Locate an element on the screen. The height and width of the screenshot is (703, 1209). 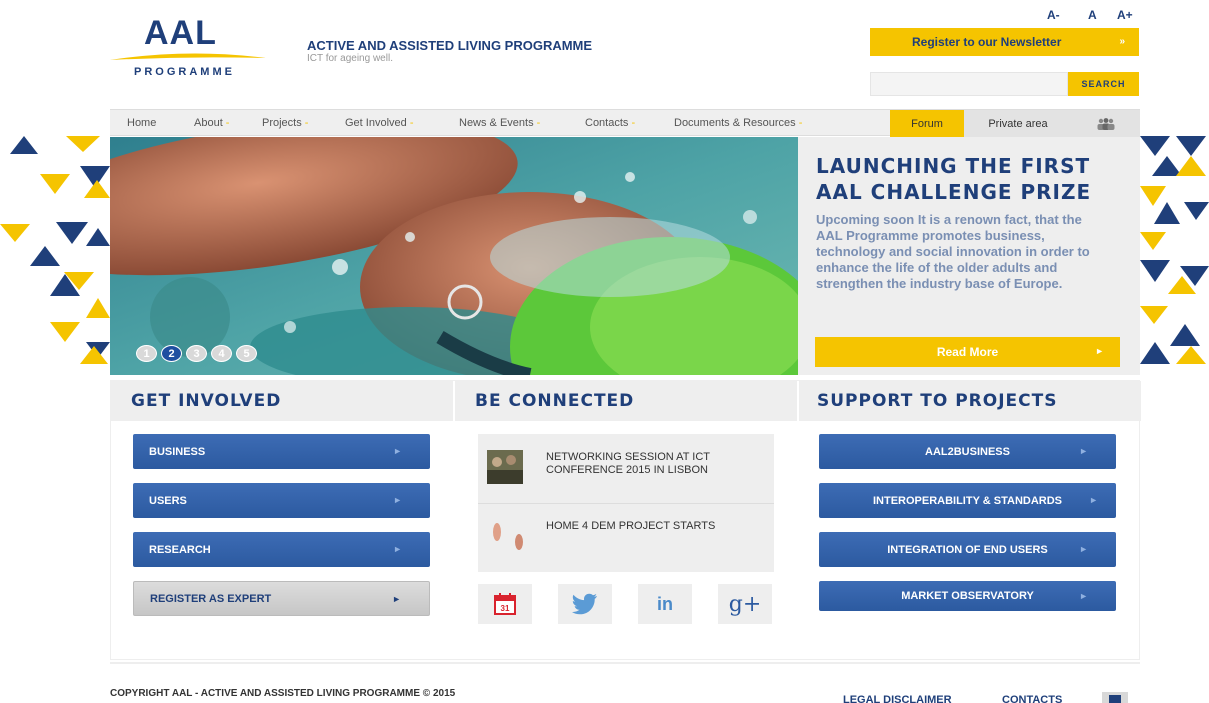
be-connected-heading: BE CONNECTED is located at coordinates (626, 401).